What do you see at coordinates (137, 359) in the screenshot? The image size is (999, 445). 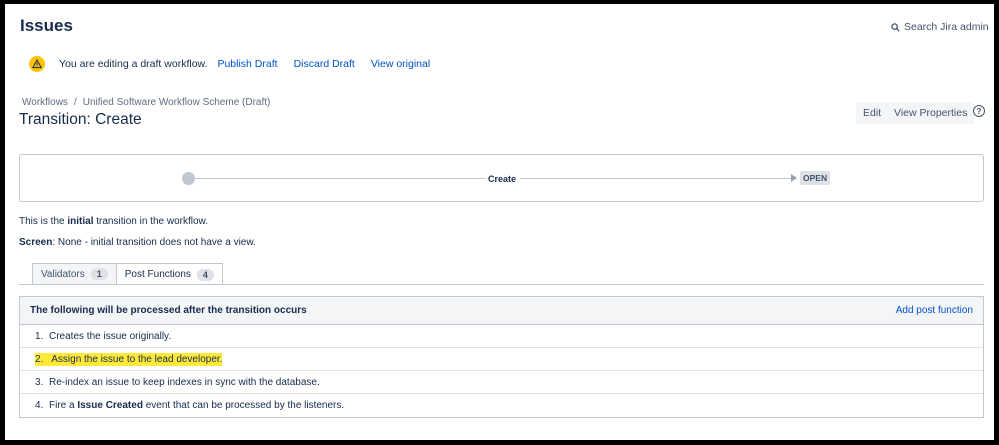 I see `row-text: Assign the issue to the lead developer.` at bounding box center [137, 359].